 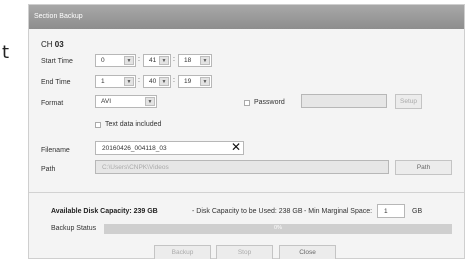 What do you see at coordinates (244, 252) in the screenshot?
I see `stop-button: Stop` at bounding box center [244, 252].